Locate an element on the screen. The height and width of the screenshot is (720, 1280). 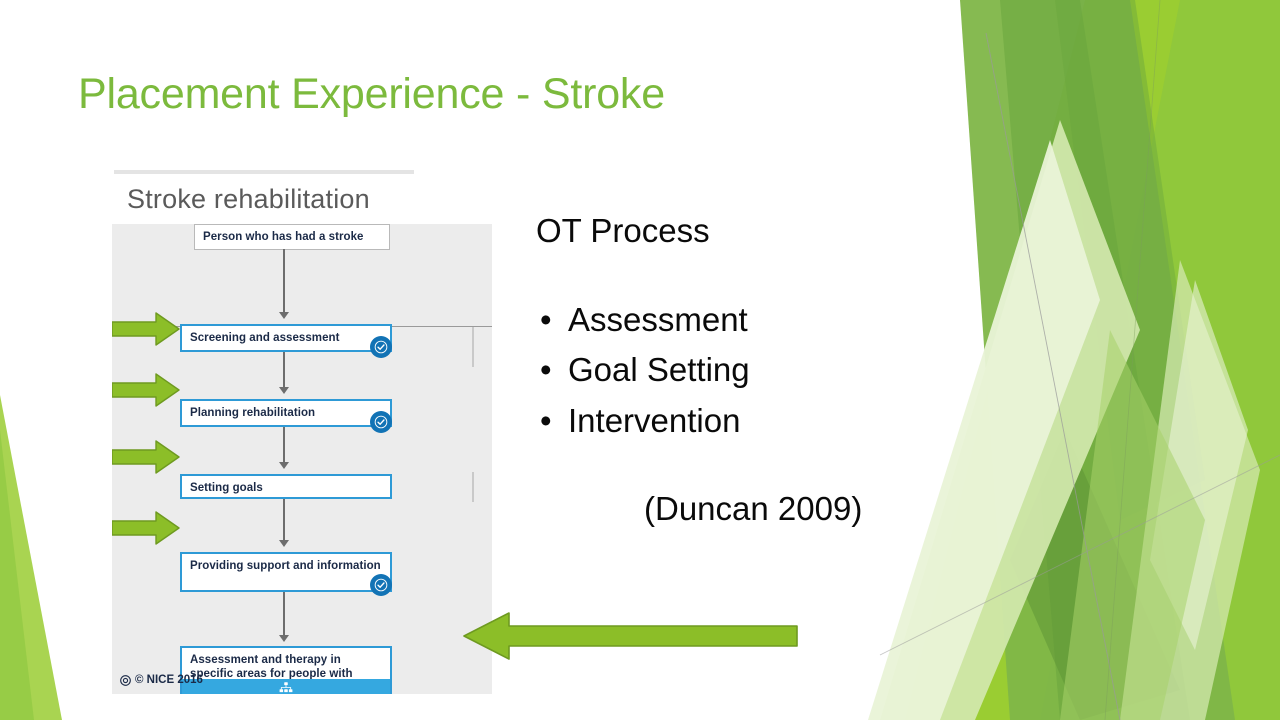
flowchart-top-rule is located at coordinates (264, 172).